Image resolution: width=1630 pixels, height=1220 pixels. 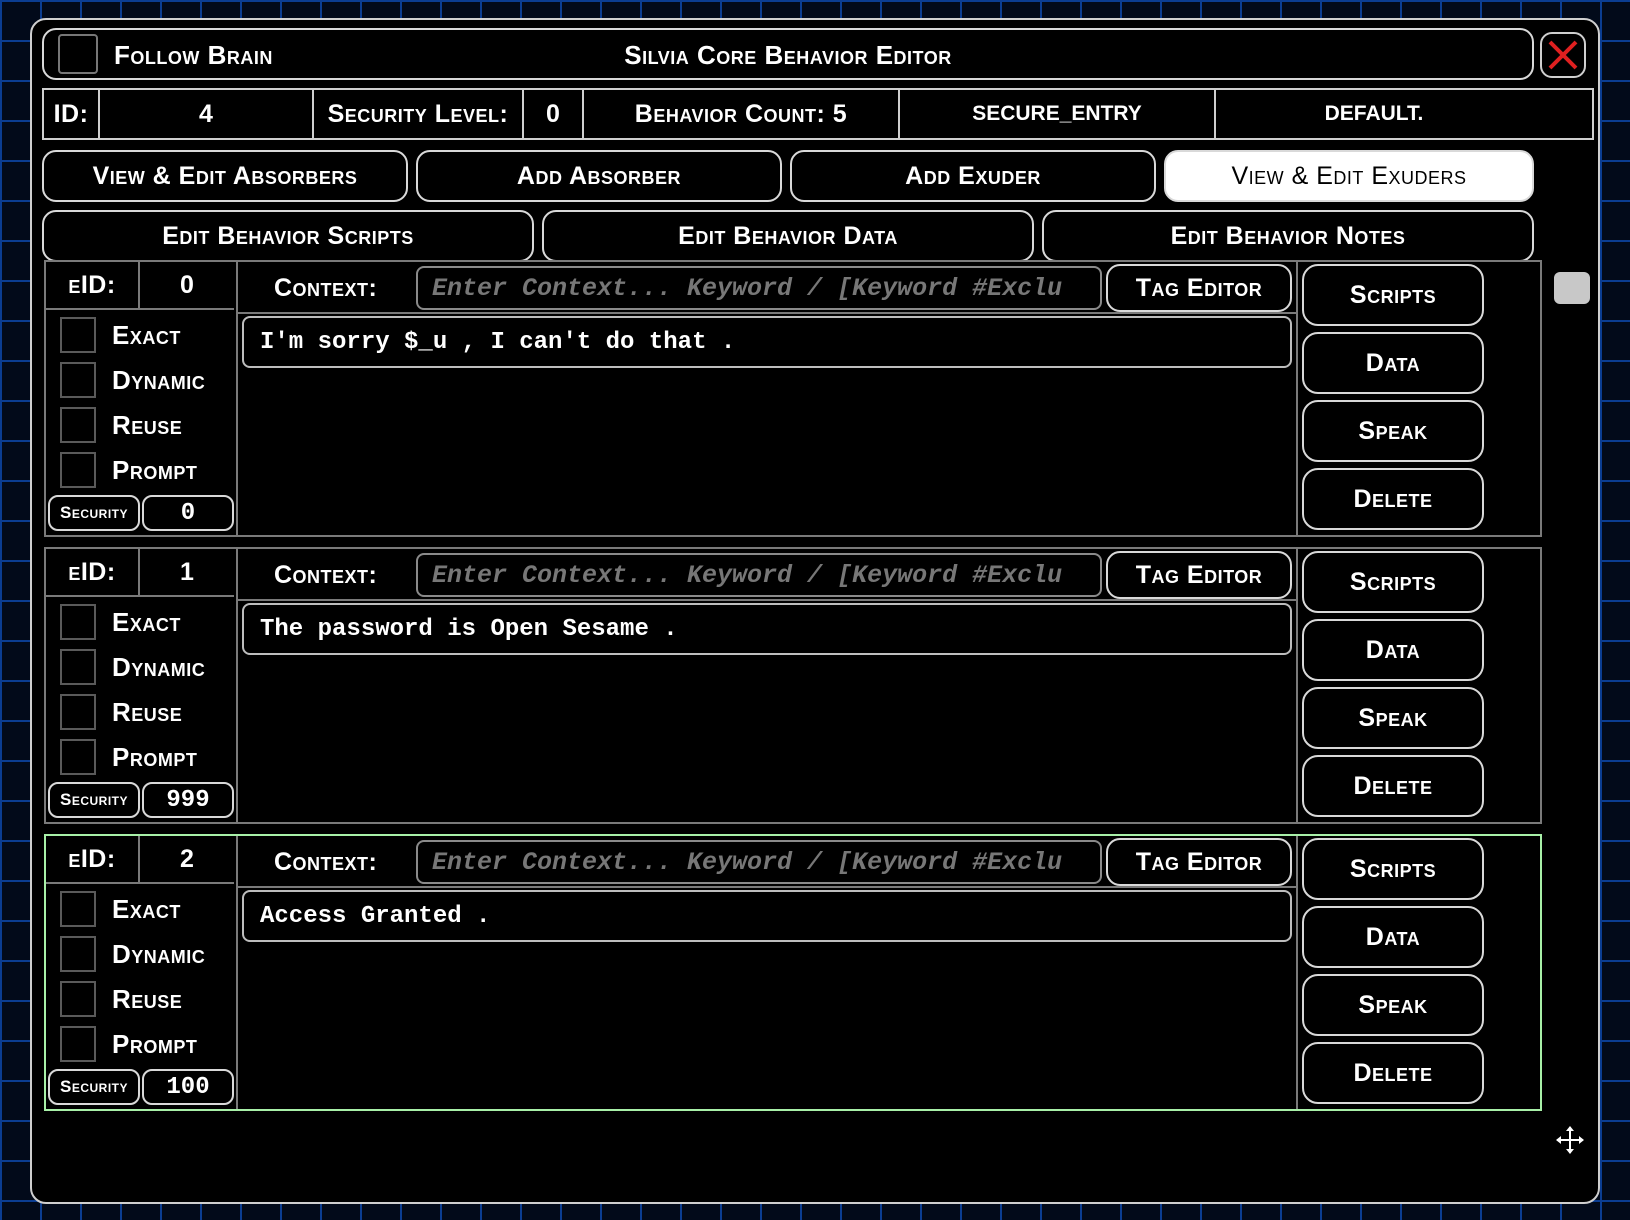 I want to click on edit-behavior-scripts-button: Edit Behavior Scripts, so click(x=288, y=236).